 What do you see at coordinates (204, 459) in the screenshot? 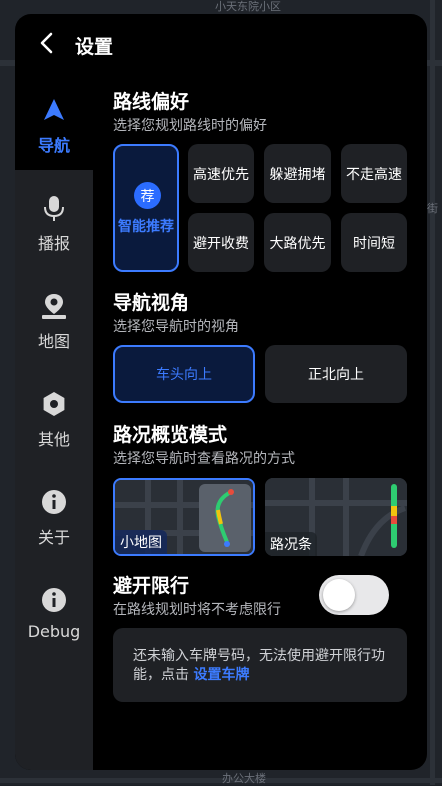
I see `traffic-mode-subtitle: 选择您导航时查看路况的方式` at bounding box center [204, 459].